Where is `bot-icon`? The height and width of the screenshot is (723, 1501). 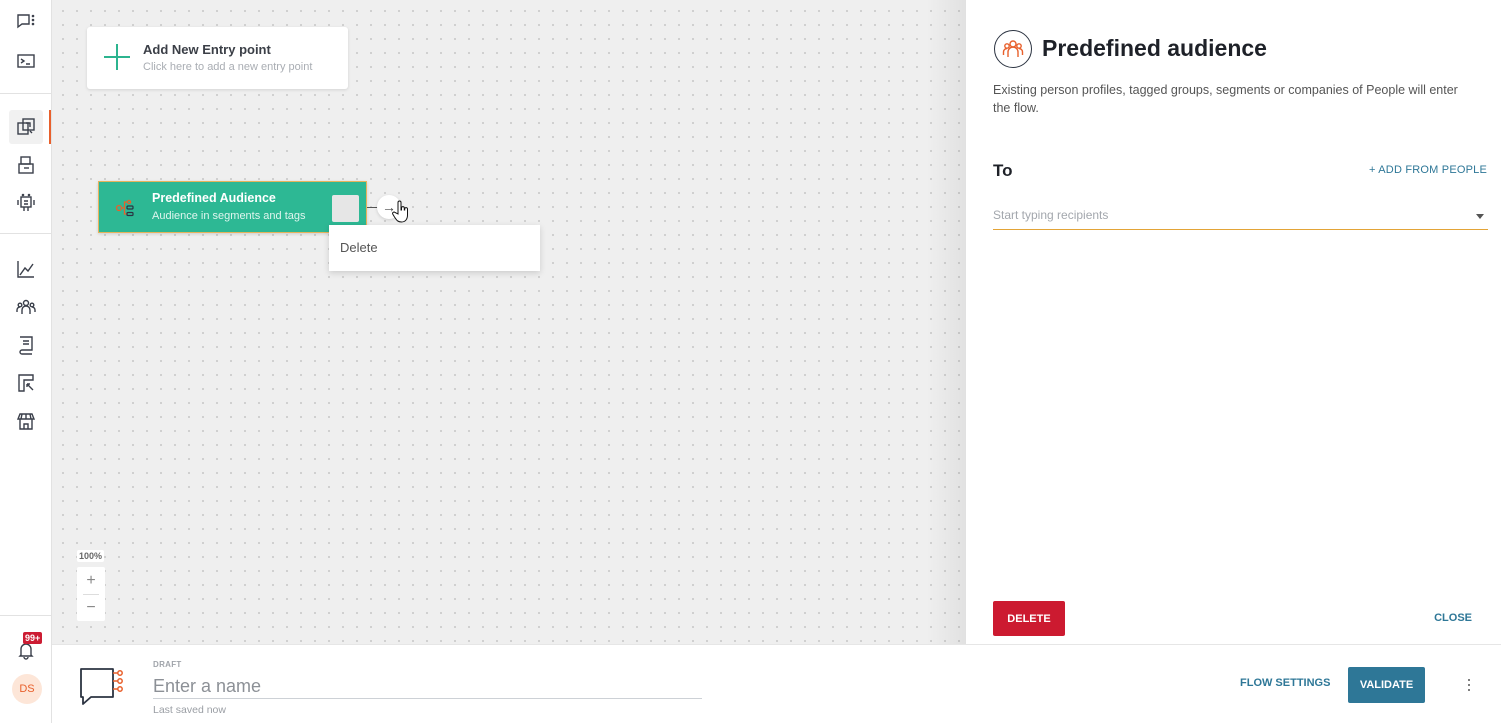 bot-icon is located at coordinates (26, 202).